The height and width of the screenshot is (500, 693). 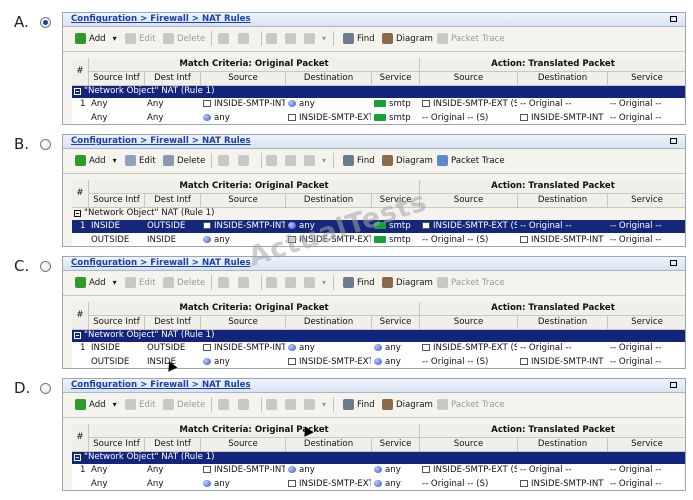 What do you see at coordinates (646, 445) in the screenshot?
I see `column-header: Service` at bounding box center [646, 445].